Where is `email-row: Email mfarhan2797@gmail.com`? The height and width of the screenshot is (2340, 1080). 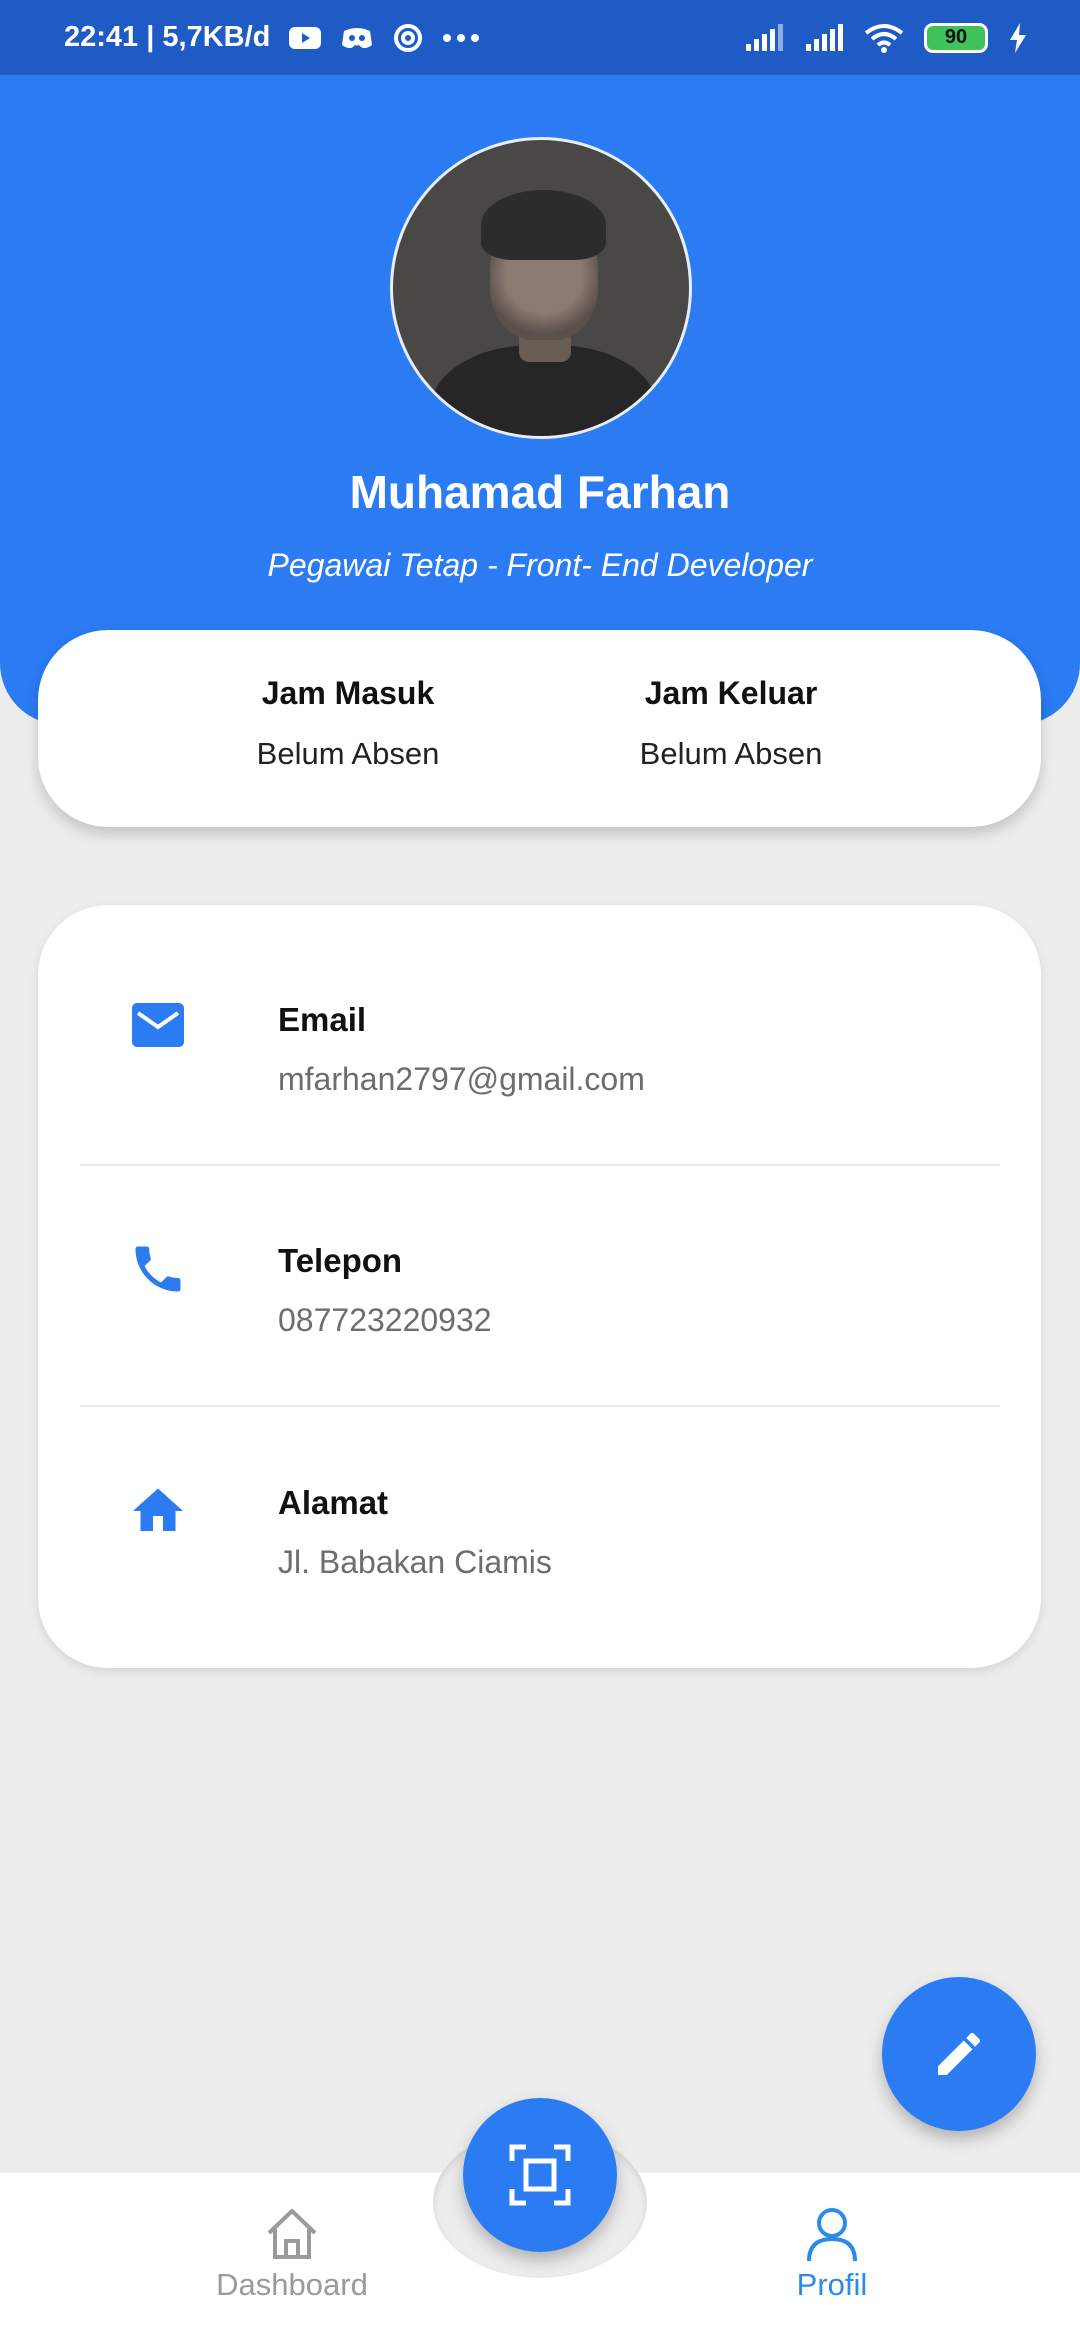
email-row: Email mfarhan2797@gmail.com is located at coordinates (539, 1026).